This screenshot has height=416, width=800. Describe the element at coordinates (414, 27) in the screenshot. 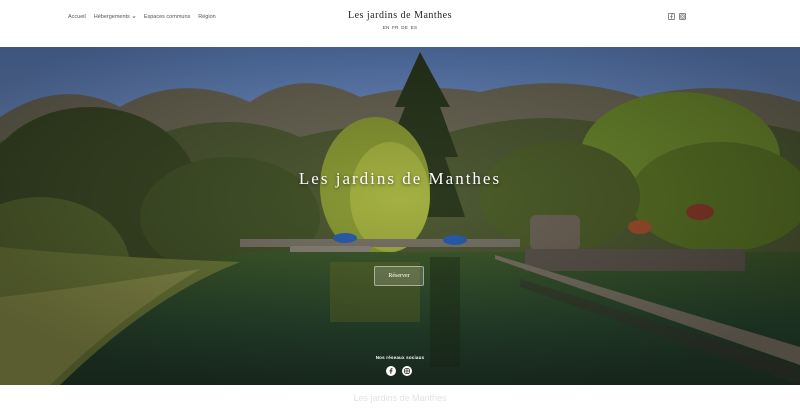

I see `lang-es: ES` at that location.